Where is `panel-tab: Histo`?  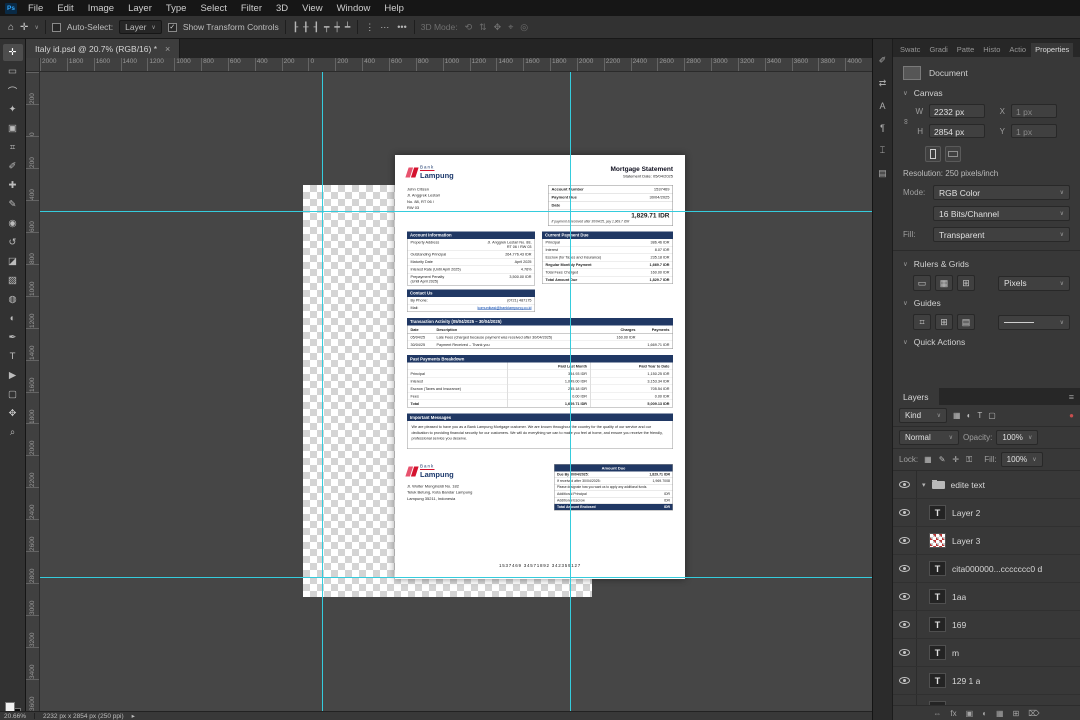
panel-tab: Histo is located at coordinates (991, 50).